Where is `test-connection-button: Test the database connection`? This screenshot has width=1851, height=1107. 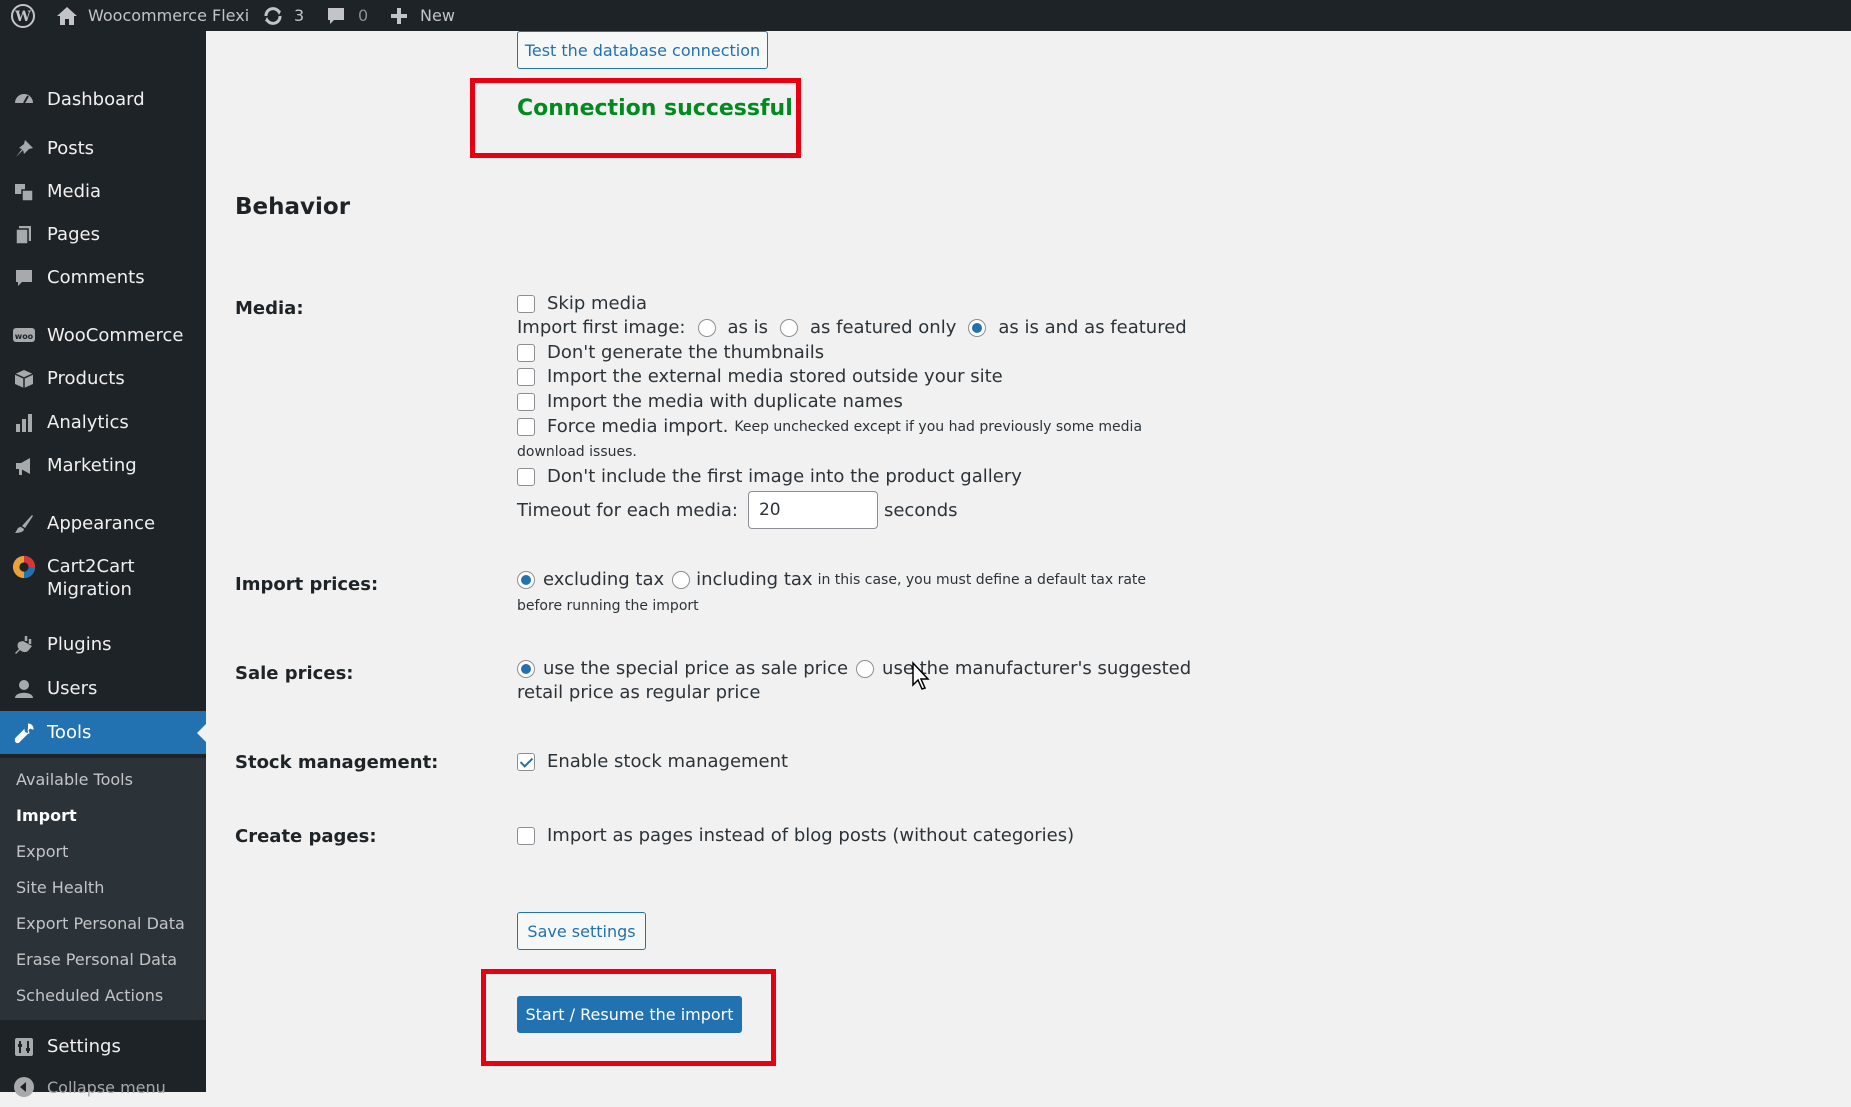
test-connection-button: Test the database connection is located at coordinates (642, 50).